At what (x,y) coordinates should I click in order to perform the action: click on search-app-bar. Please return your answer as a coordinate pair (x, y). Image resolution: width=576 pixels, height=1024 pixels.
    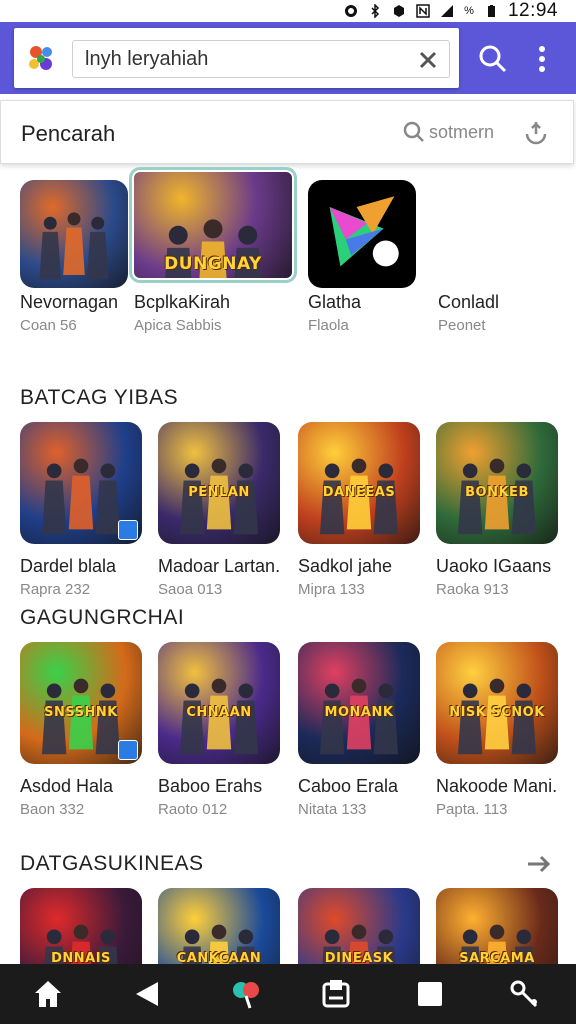
    Looking at the image, I should click on (288, 58).